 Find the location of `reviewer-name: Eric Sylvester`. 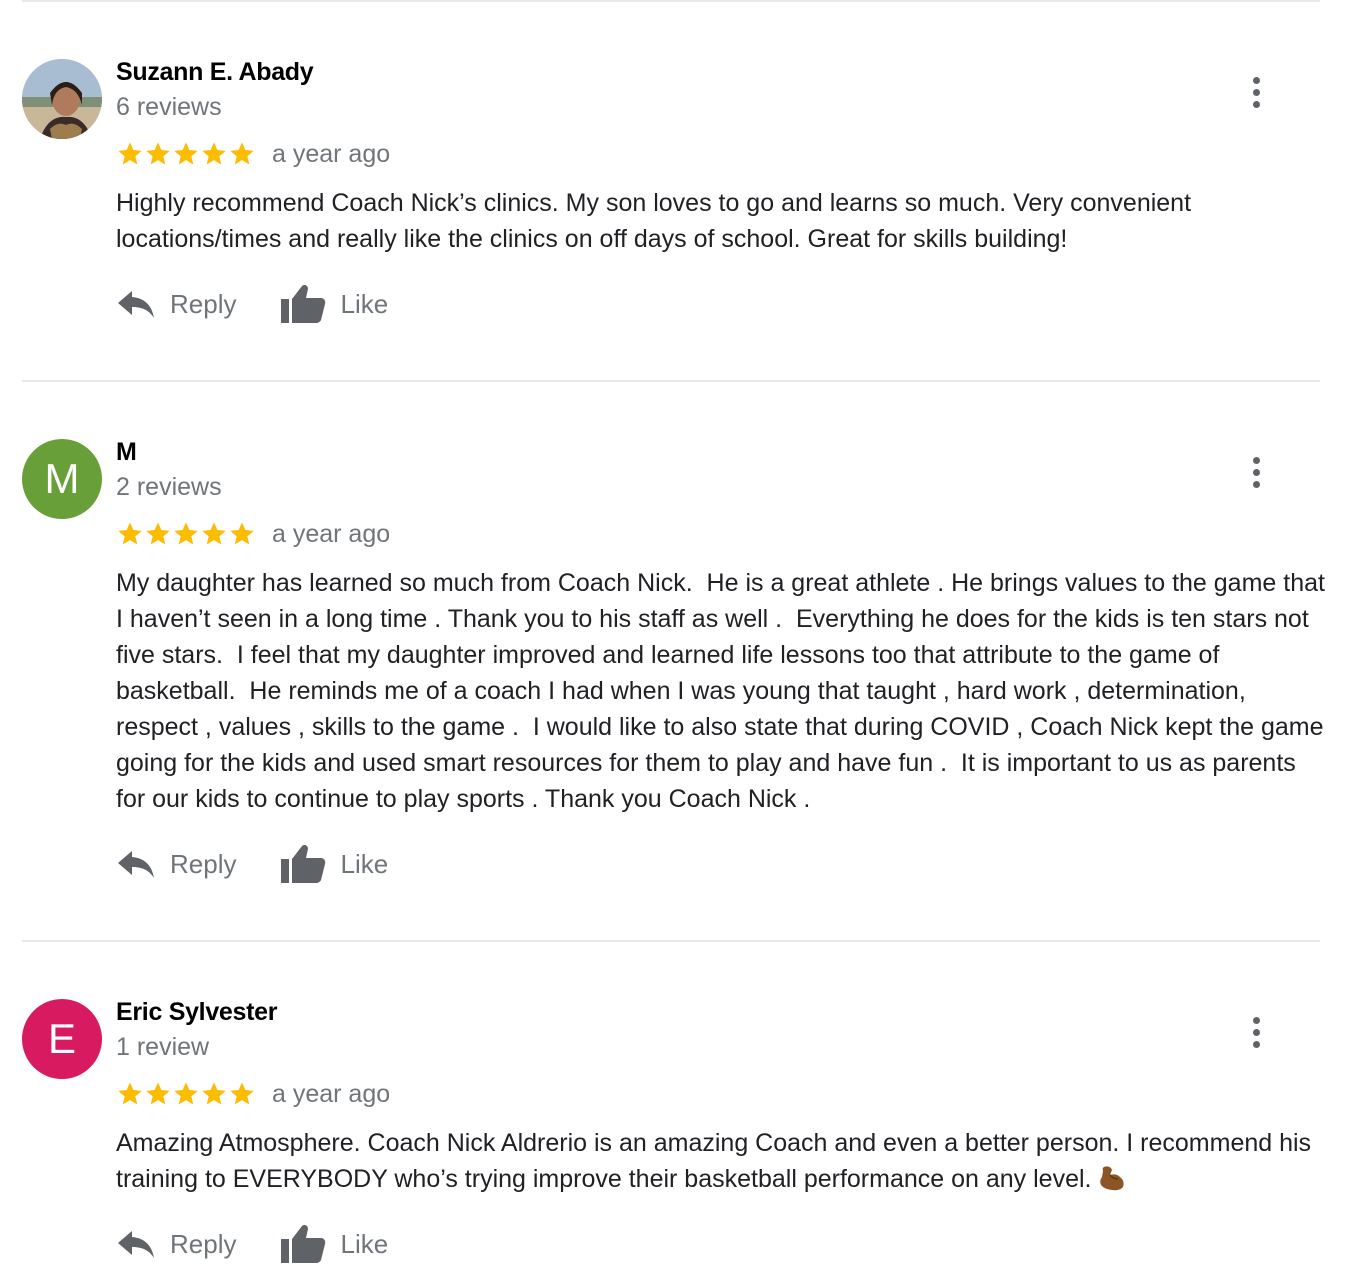

reviewer-name: Eric Sylvester is located at coordinates (197, 1012).